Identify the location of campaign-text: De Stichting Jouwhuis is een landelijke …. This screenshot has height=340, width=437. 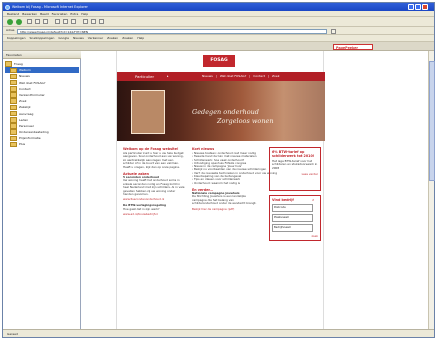
(224, 200).